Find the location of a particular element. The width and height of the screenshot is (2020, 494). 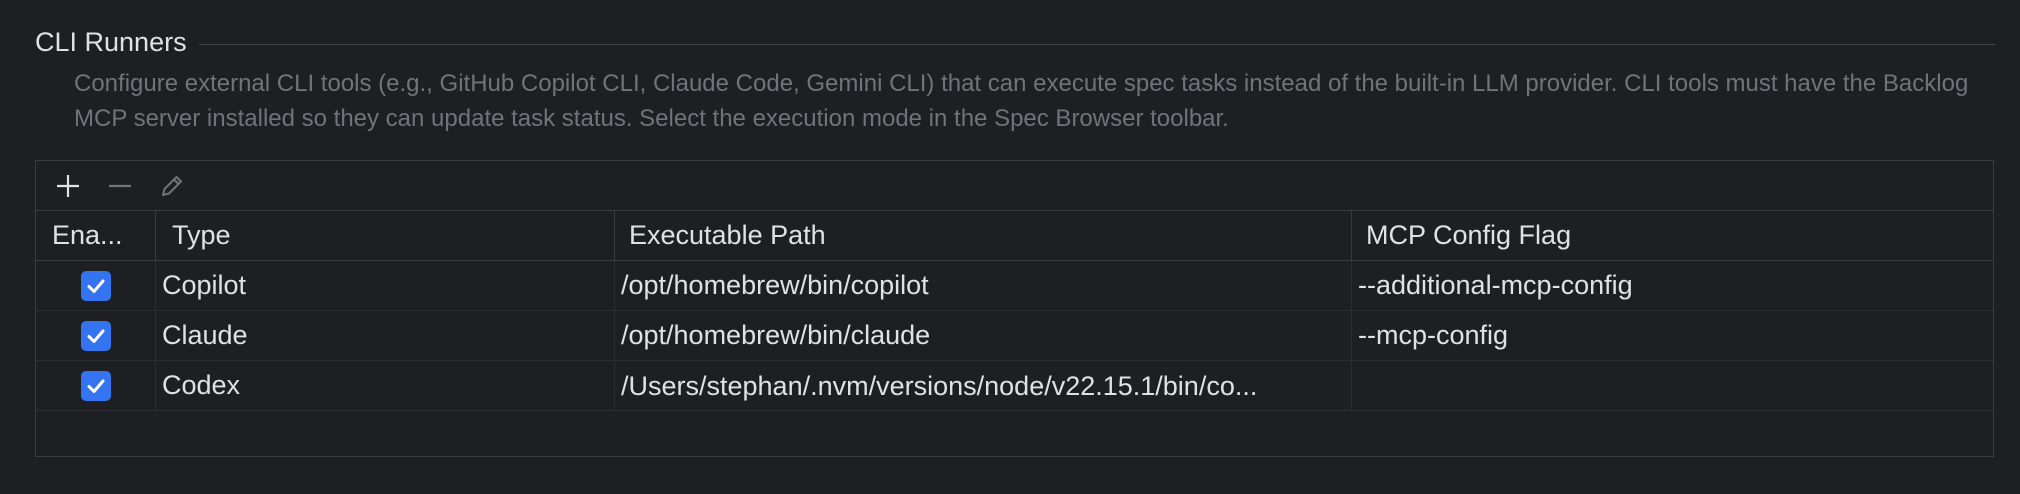

section-divider is located at coordinates (1096, 44).